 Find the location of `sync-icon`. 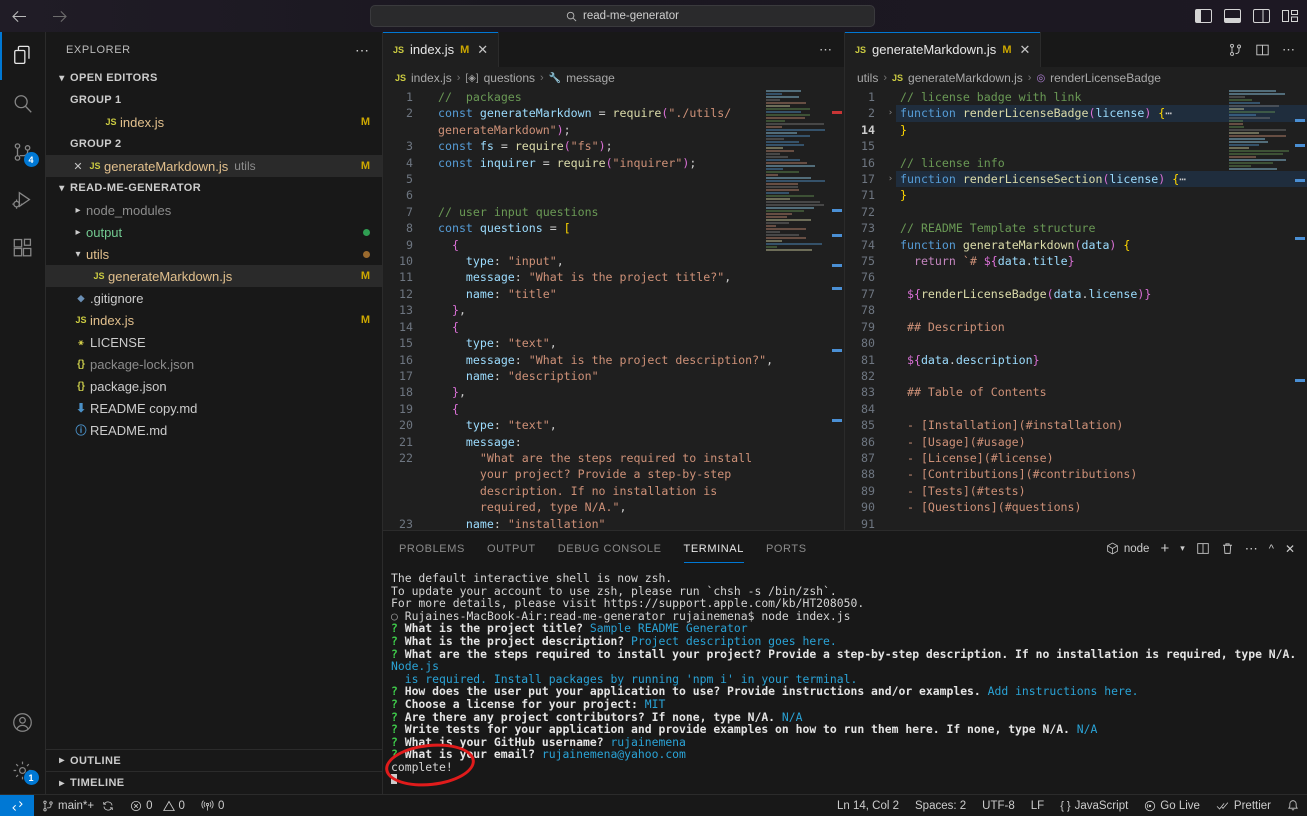

sync-icon is located at coordinates (108, 806).